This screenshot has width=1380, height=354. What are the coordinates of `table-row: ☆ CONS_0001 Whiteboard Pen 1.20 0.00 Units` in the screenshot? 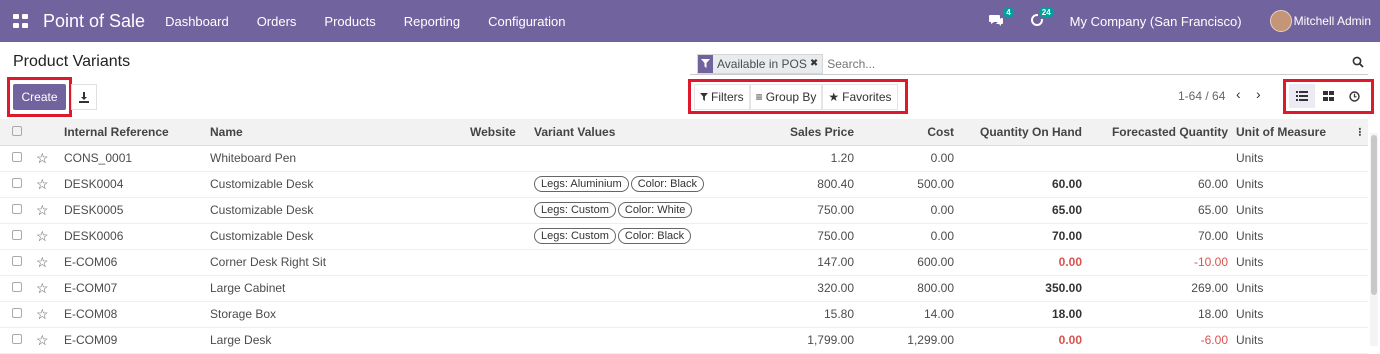 It's located at (684, 158).